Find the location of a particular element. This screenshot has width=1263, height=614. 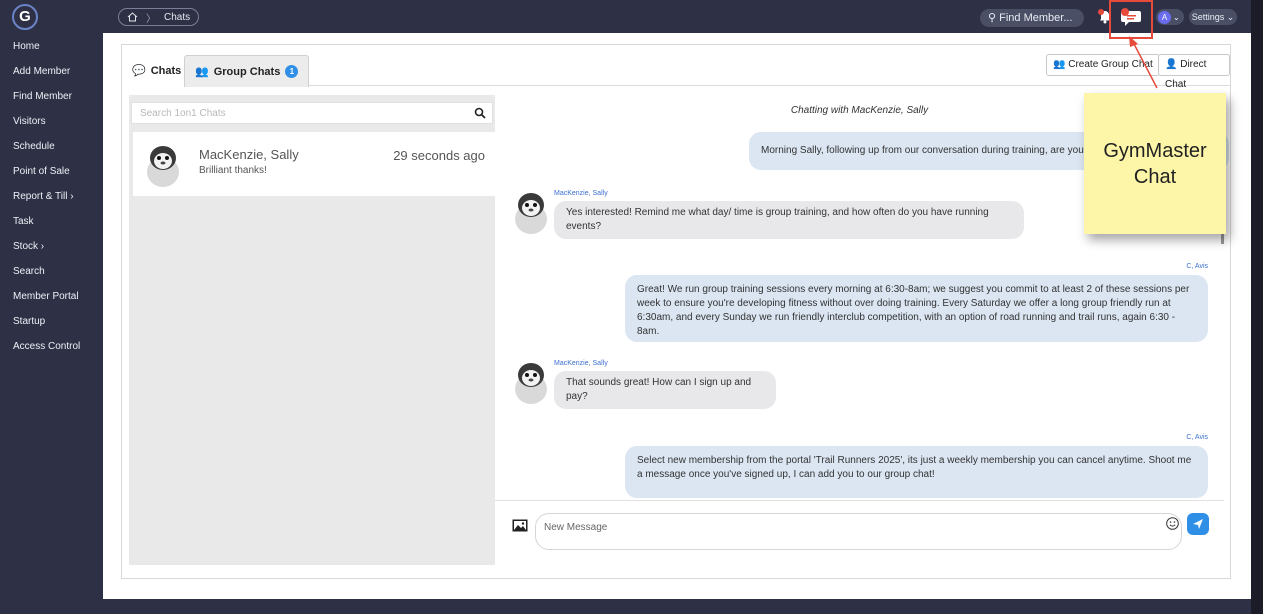

message-composer: New Message is located at coordinates (859, 532).